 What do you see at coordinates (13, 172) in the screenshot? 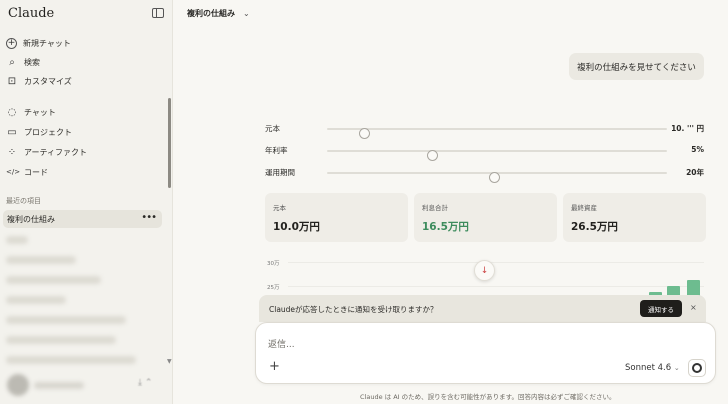
I see `code-icon: </>` at bounding box center [13, 172].